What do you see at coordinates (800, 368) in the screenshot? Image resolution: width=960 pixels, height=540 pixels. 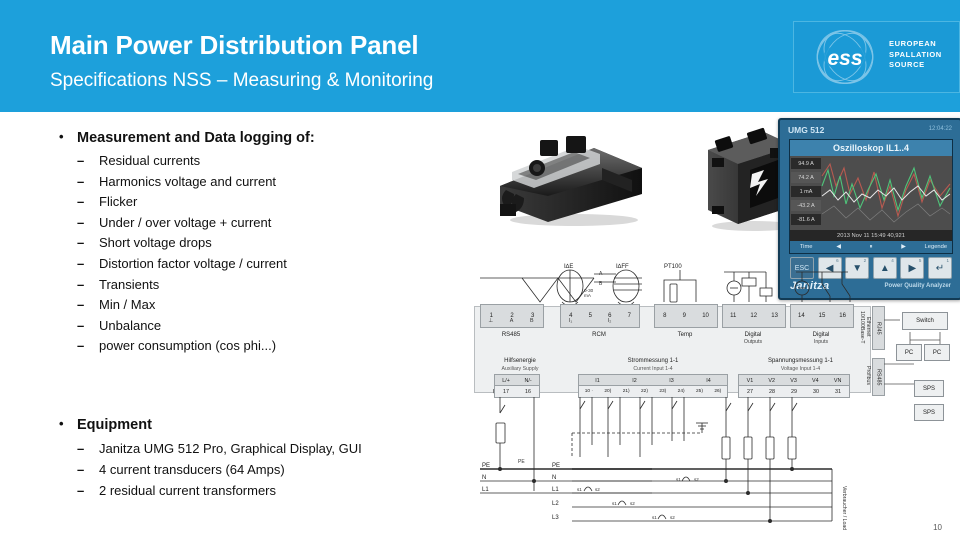 I see `group-subtitle: Voltage Input 1-4` at bounding box center [800, 368].